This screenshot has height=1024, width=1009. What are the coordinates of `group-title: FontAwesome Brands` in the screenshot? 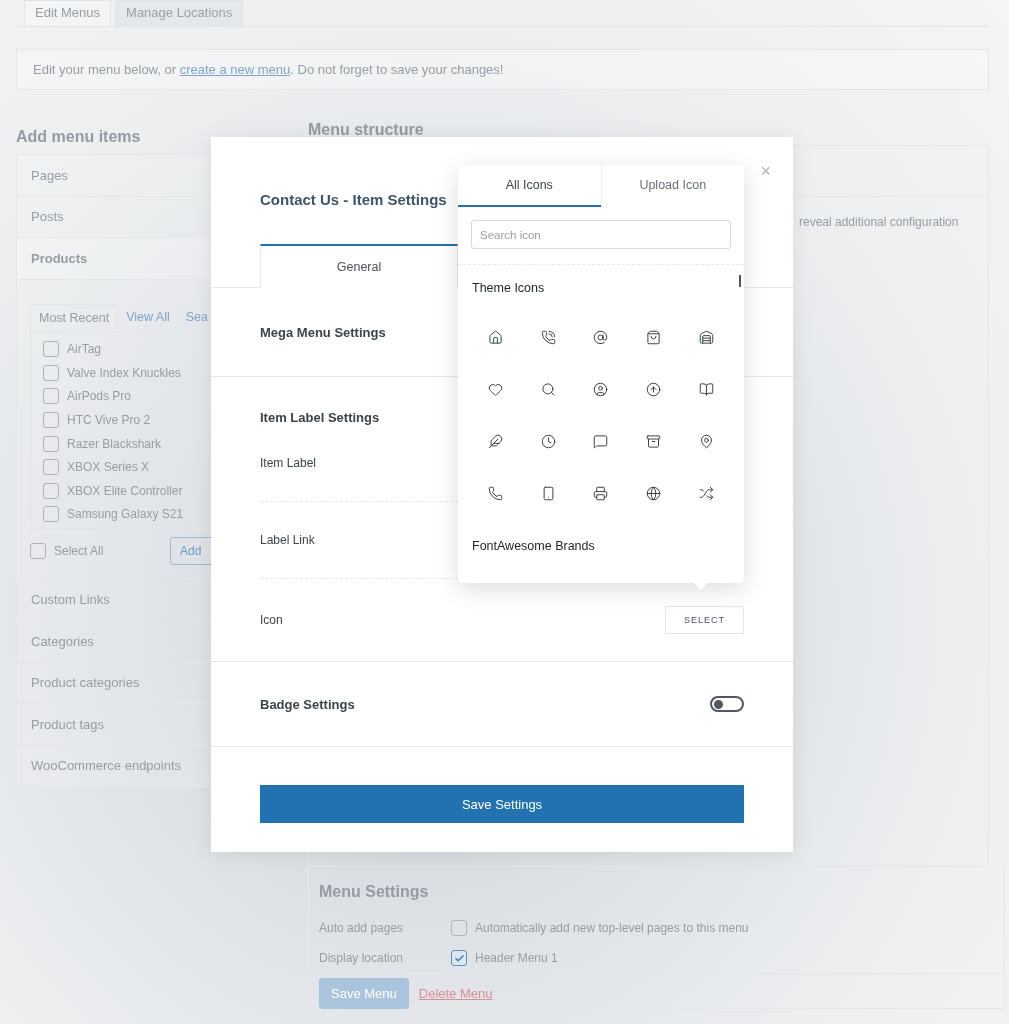 It's located at (534, 546).